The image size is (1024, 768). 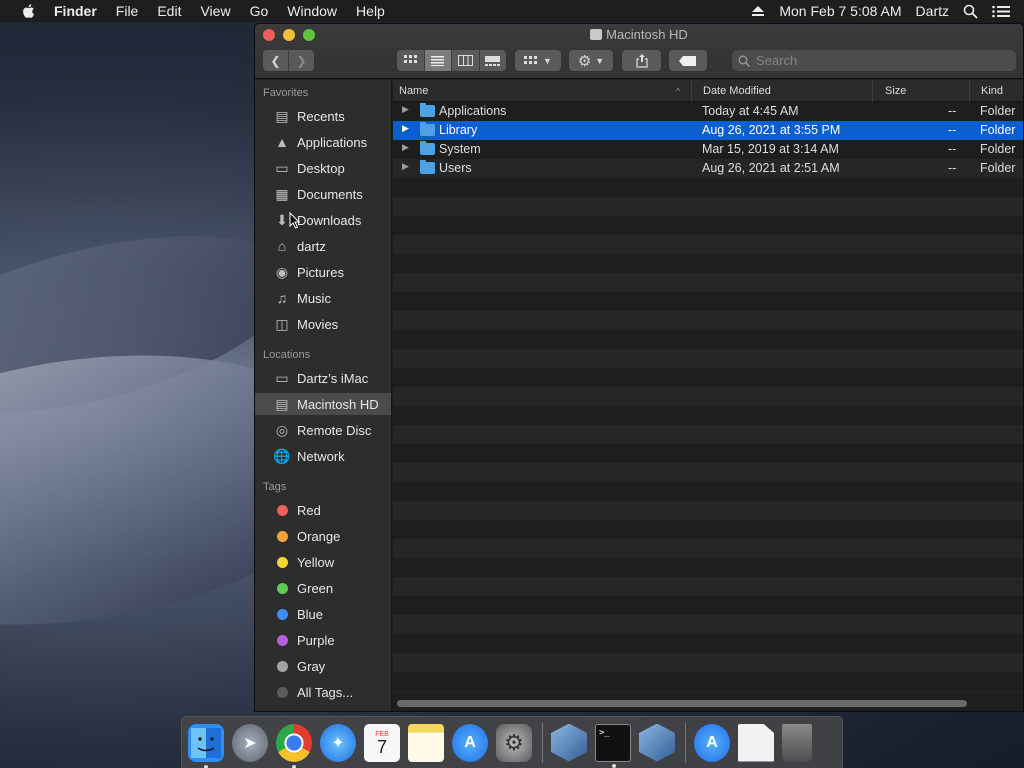 I want to click on sidebar-tag-orange: Orange, so click(x=323, y=536).